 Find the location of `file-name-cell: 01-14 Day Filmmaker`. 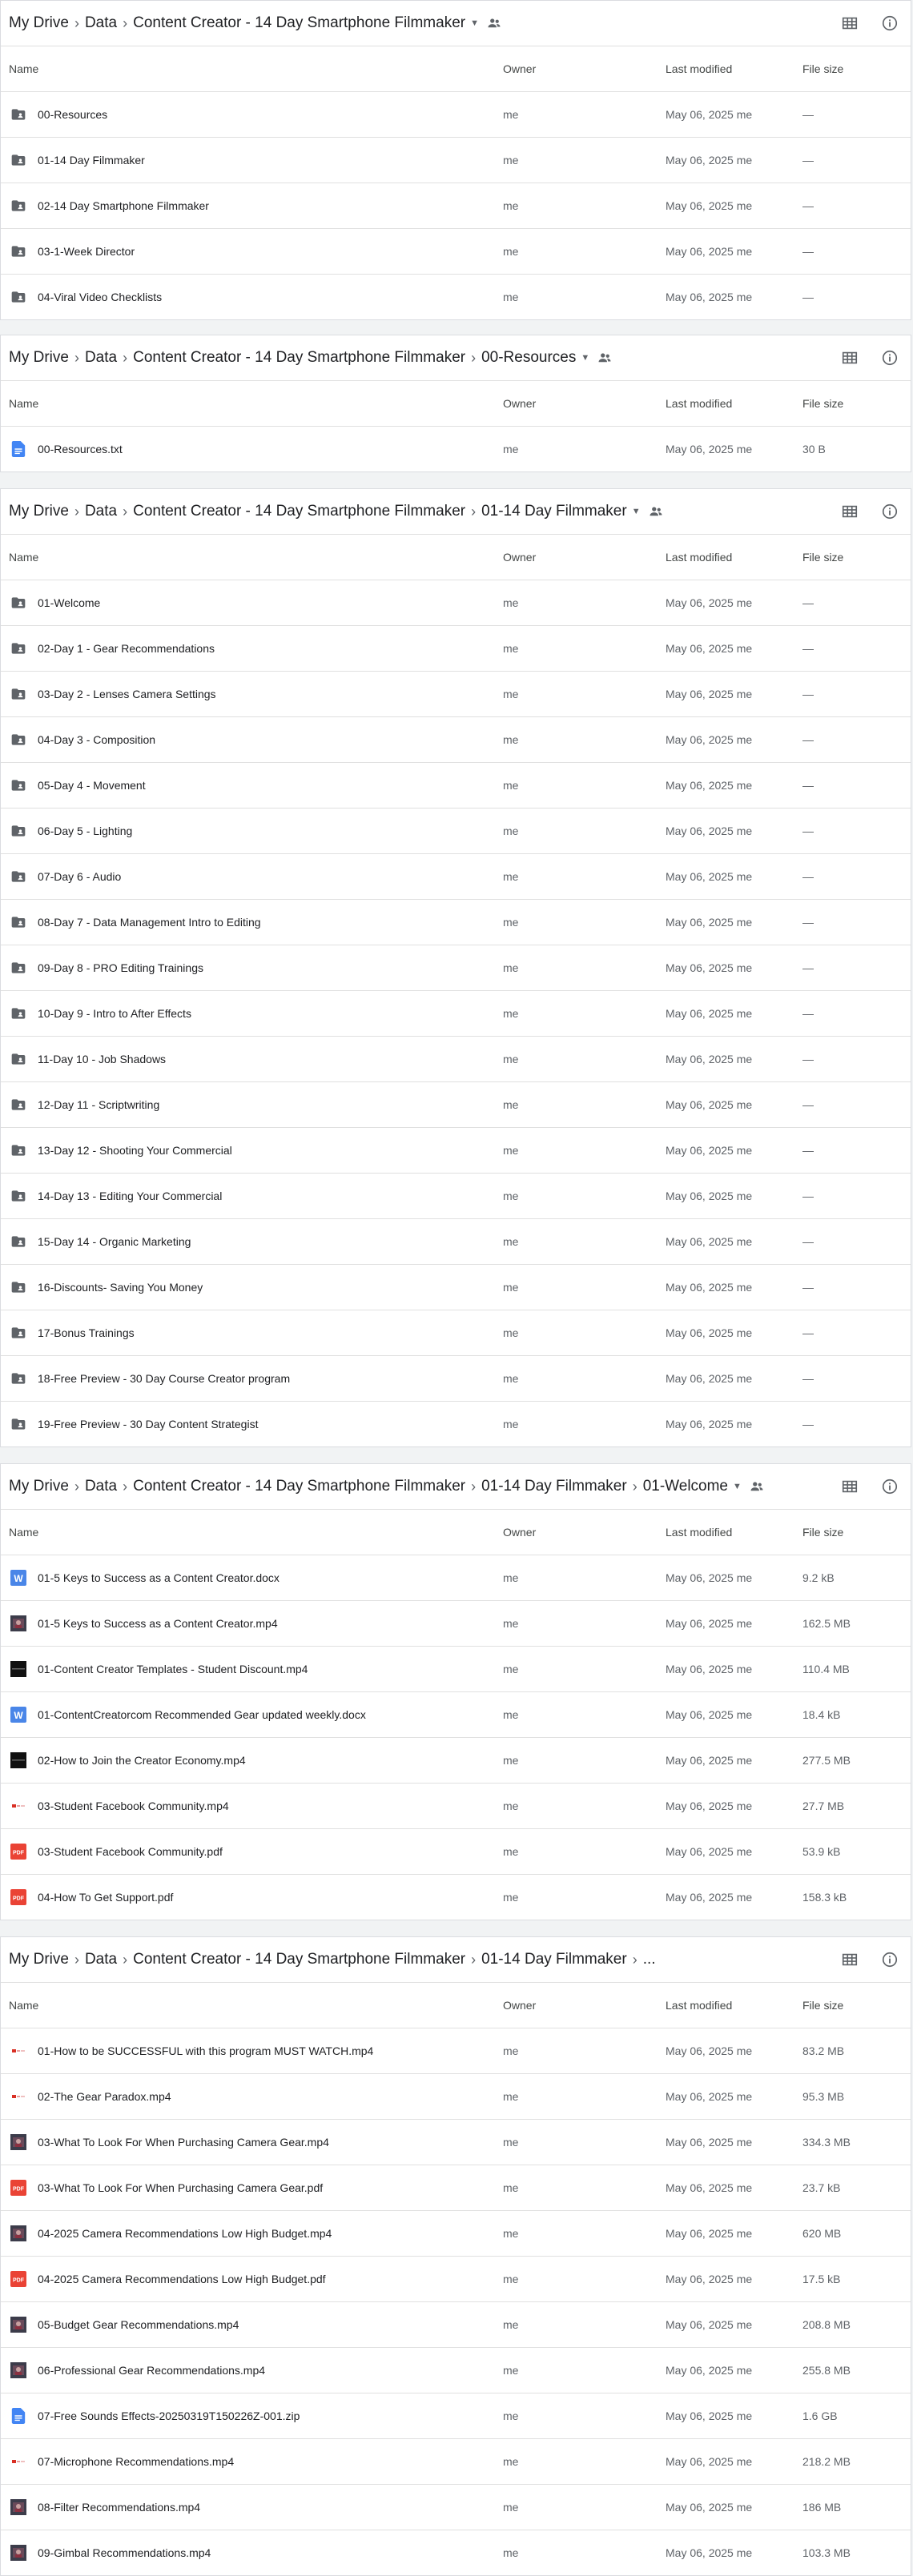

file-name-cell: 01-14 Day Filmmaker is located at coordinates (77, 161).